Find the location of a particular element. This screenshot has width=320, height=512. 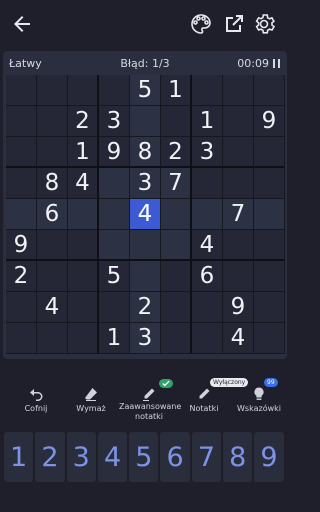

number-key: 8 is located at coordinates (238, 457).